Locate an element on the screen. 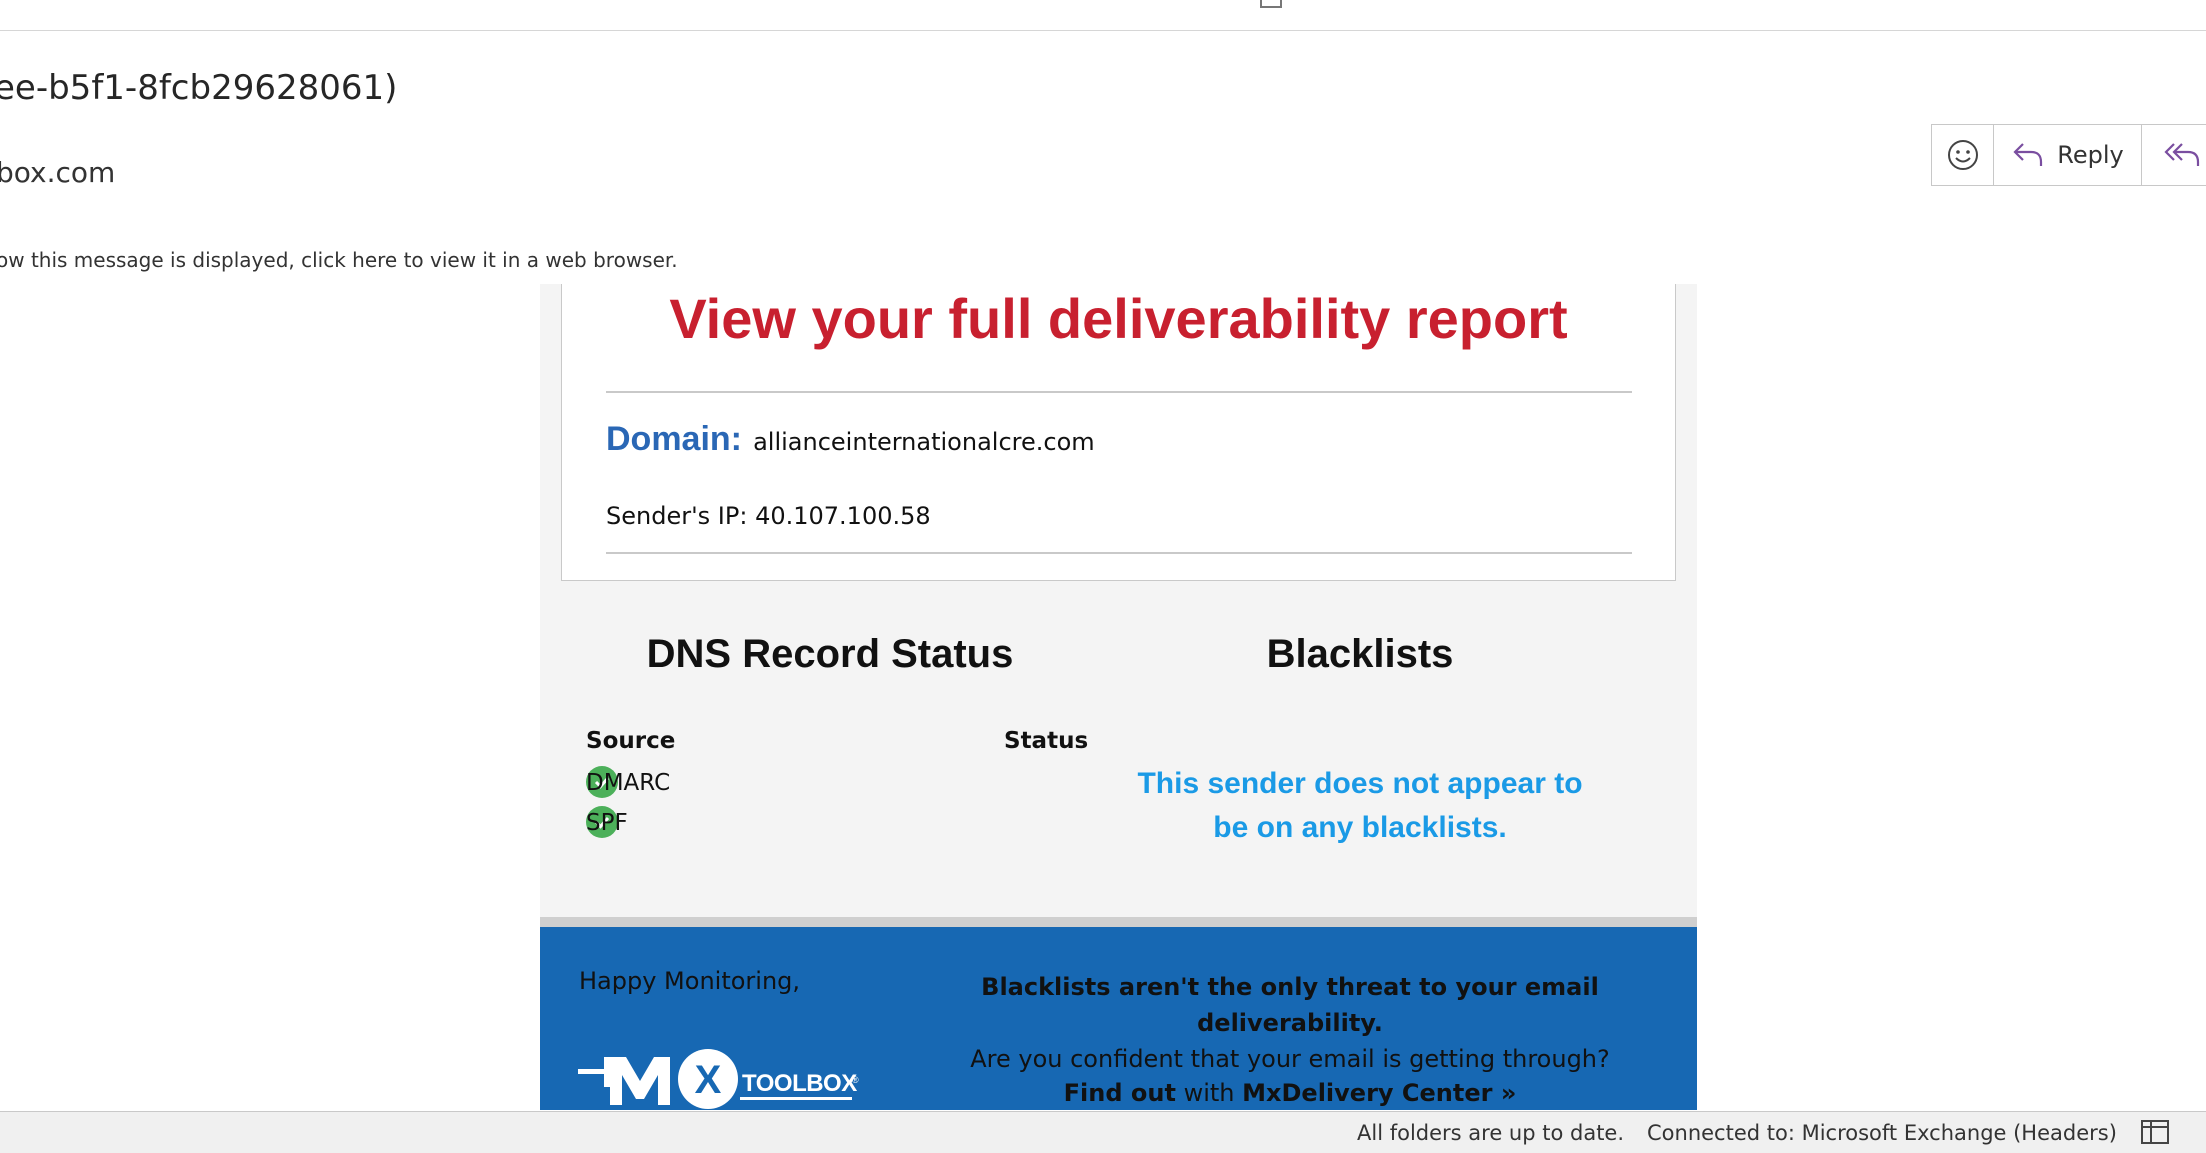 This screenshot has width=2206, height=1153. domain-label: Domain: is located at coordinates (674, 439).